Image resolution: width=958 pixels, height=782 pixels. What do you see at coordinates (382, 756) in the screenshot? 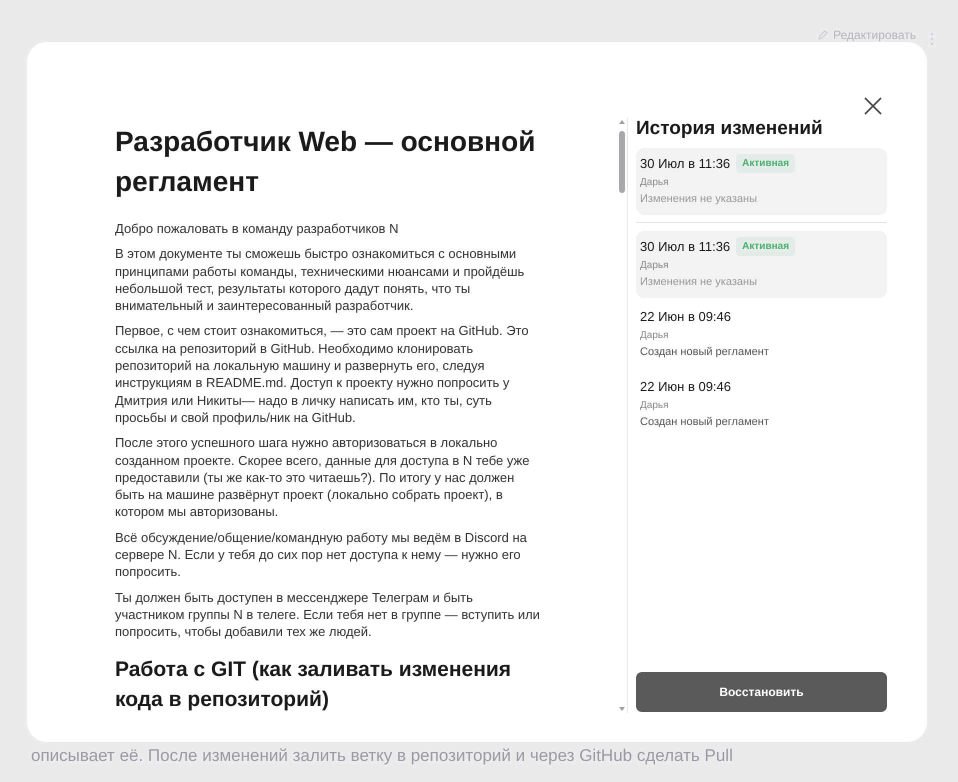
I see `background-paragraph: описывает её. После изменений залить ветку в репозиторий и через GitHub сделать Pull` at bounding box center [382, 756].